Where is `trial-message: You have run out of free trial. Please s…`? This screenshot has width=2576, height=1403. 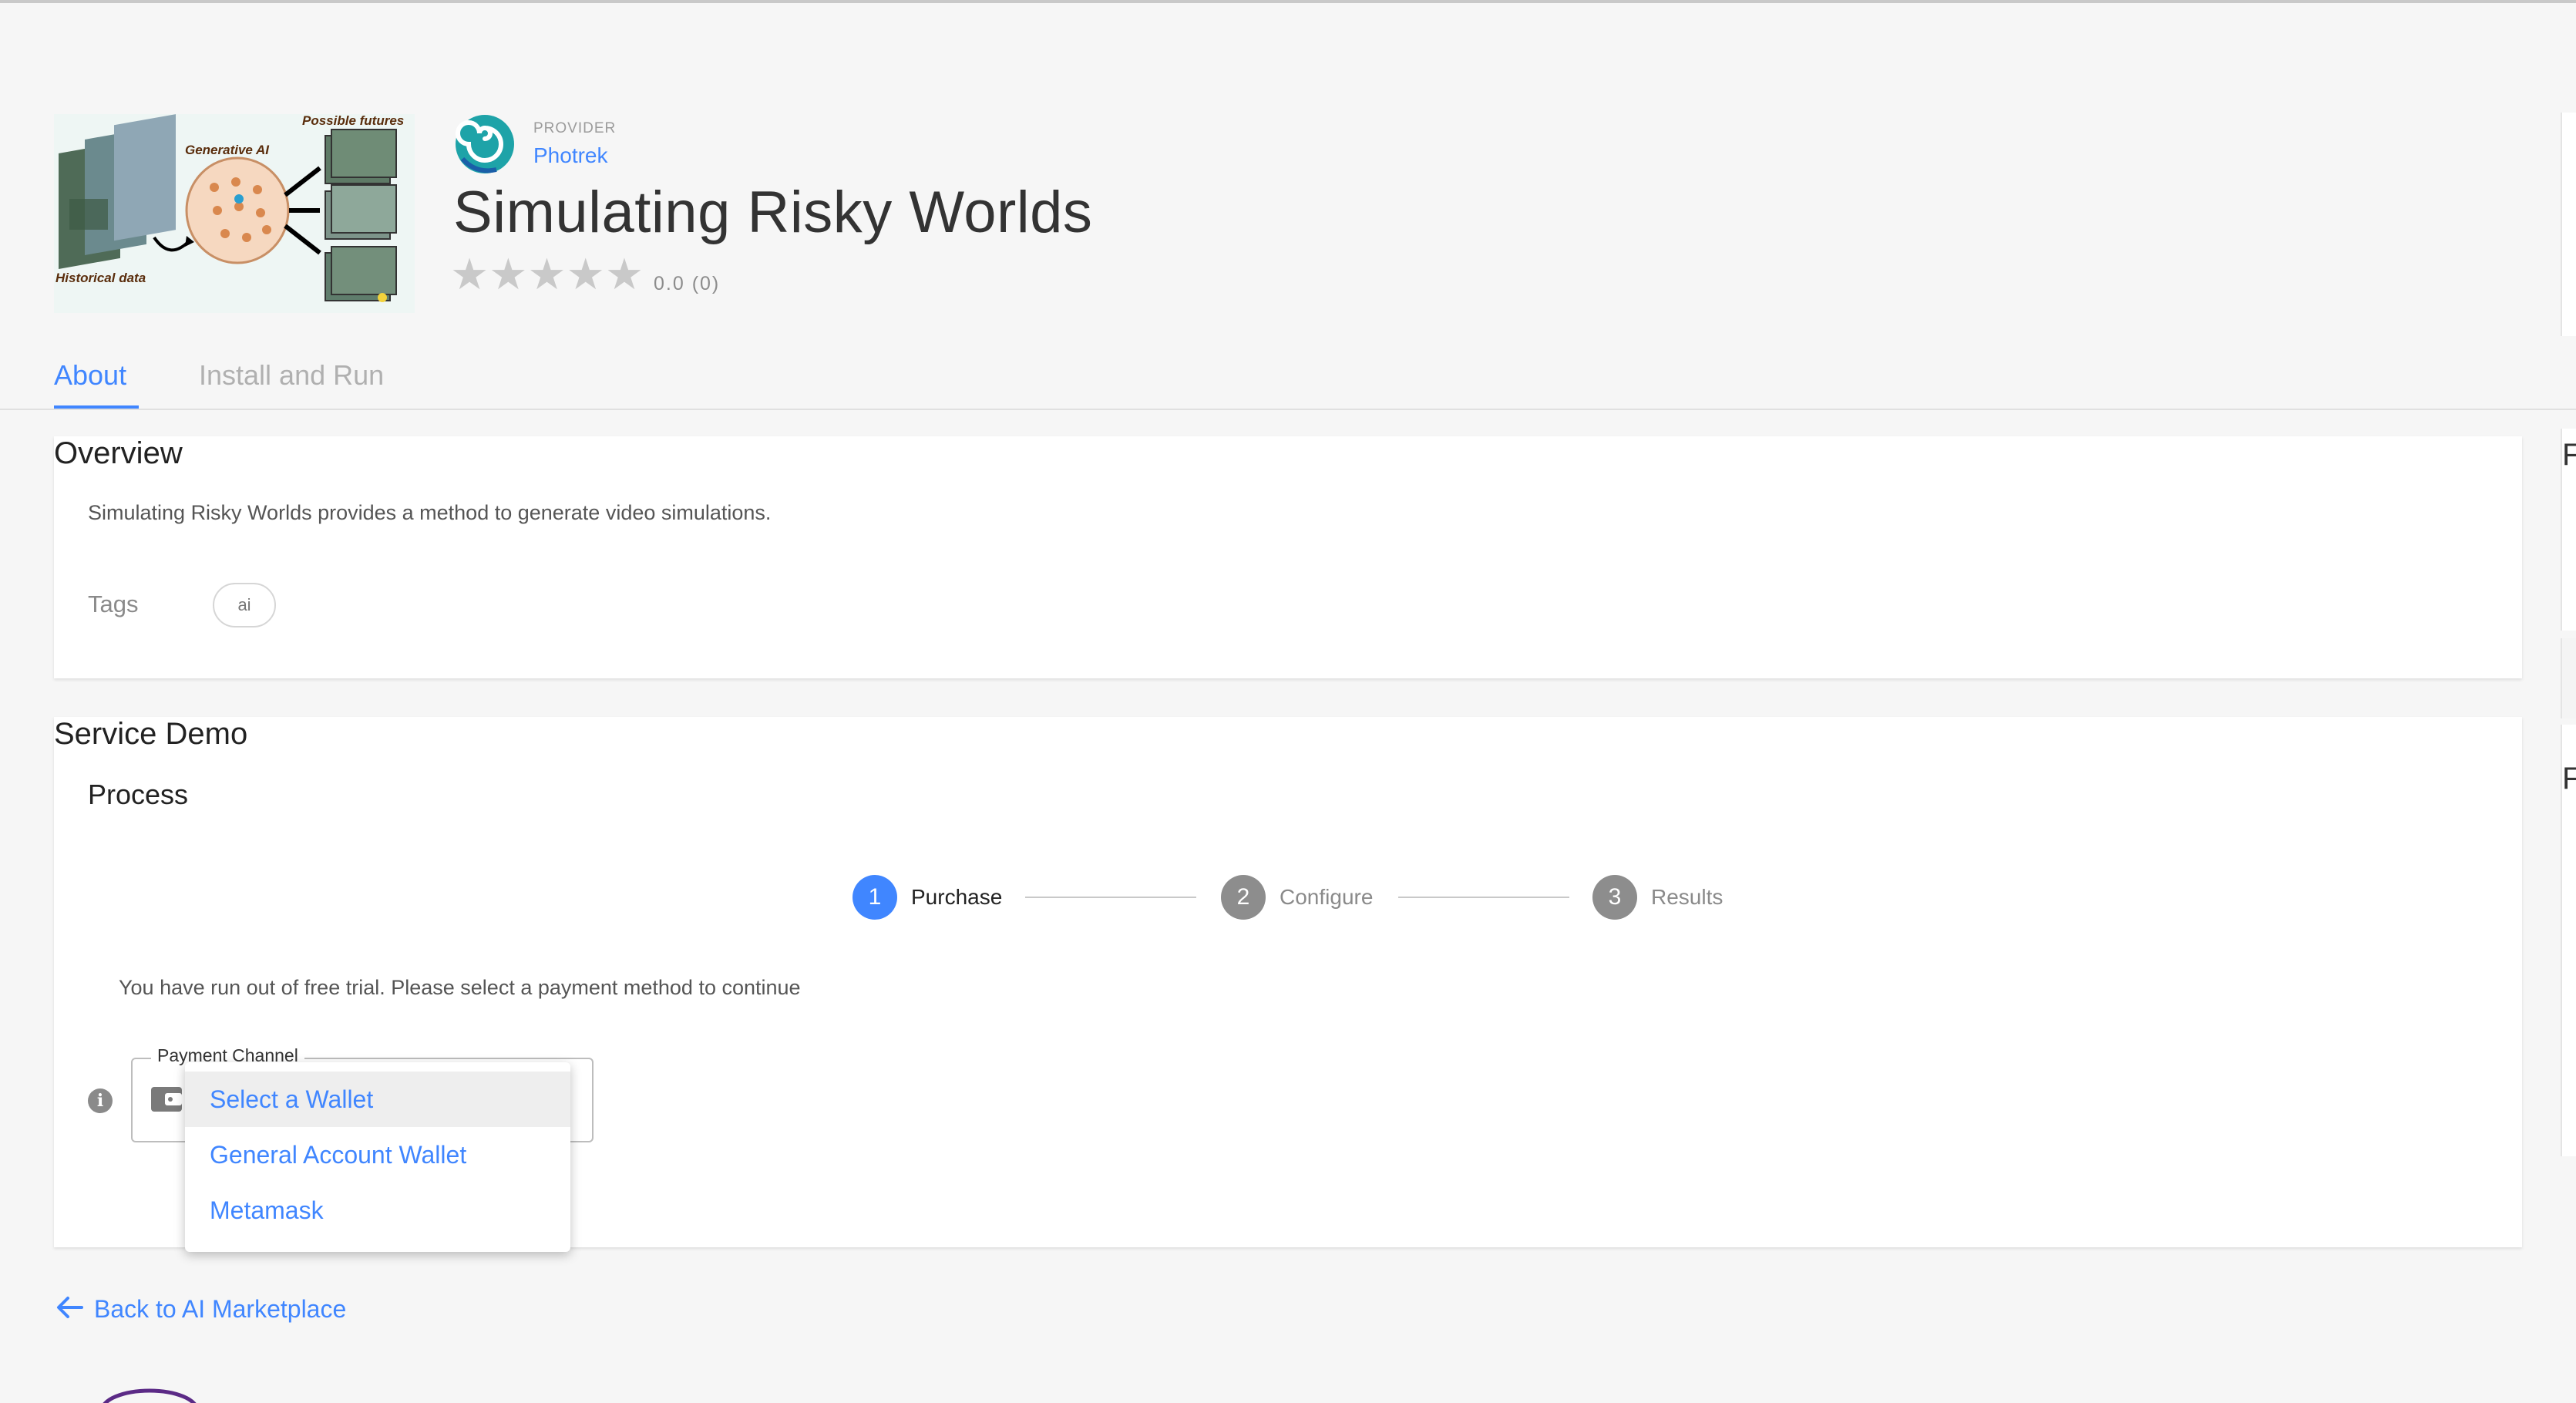
trial-message: You have run out of free trial. Please s… is located at coordinates (460, 987).